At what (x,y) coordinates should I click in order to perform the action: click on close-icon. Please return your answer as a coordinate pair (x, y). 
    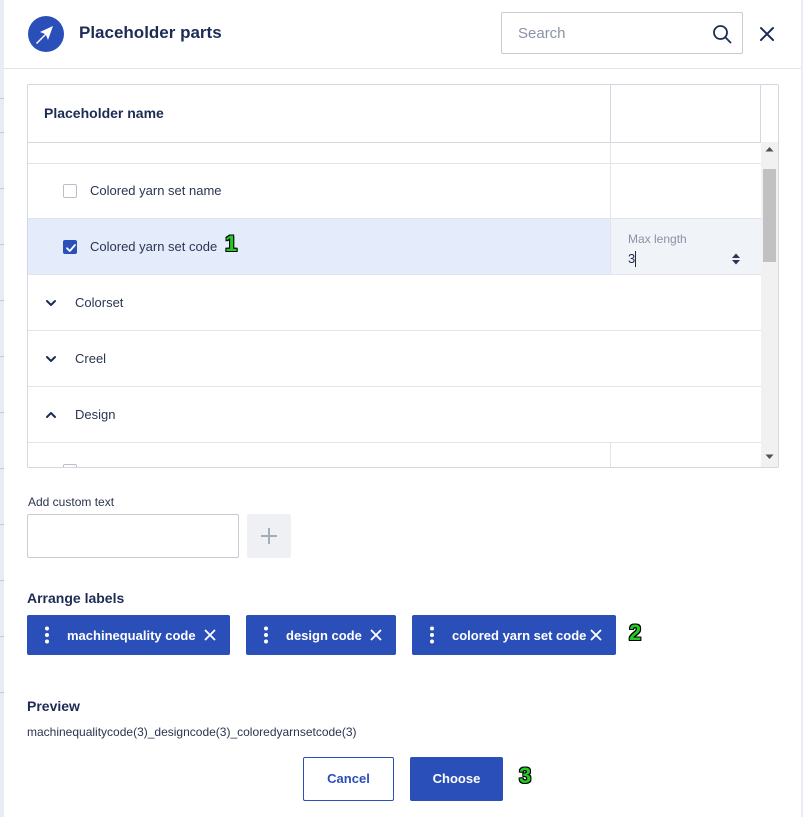
    Looking at the image, I should click on (767, 34).